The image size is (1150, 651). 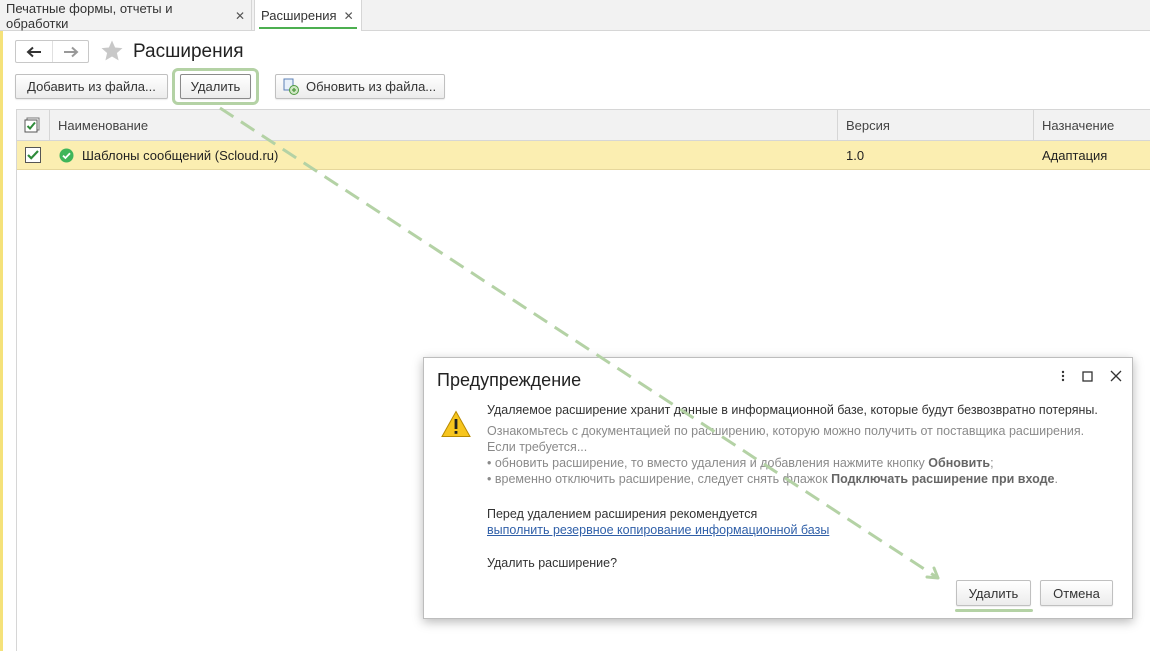 I want to click on close-icon, so click(x=1116, y=376).